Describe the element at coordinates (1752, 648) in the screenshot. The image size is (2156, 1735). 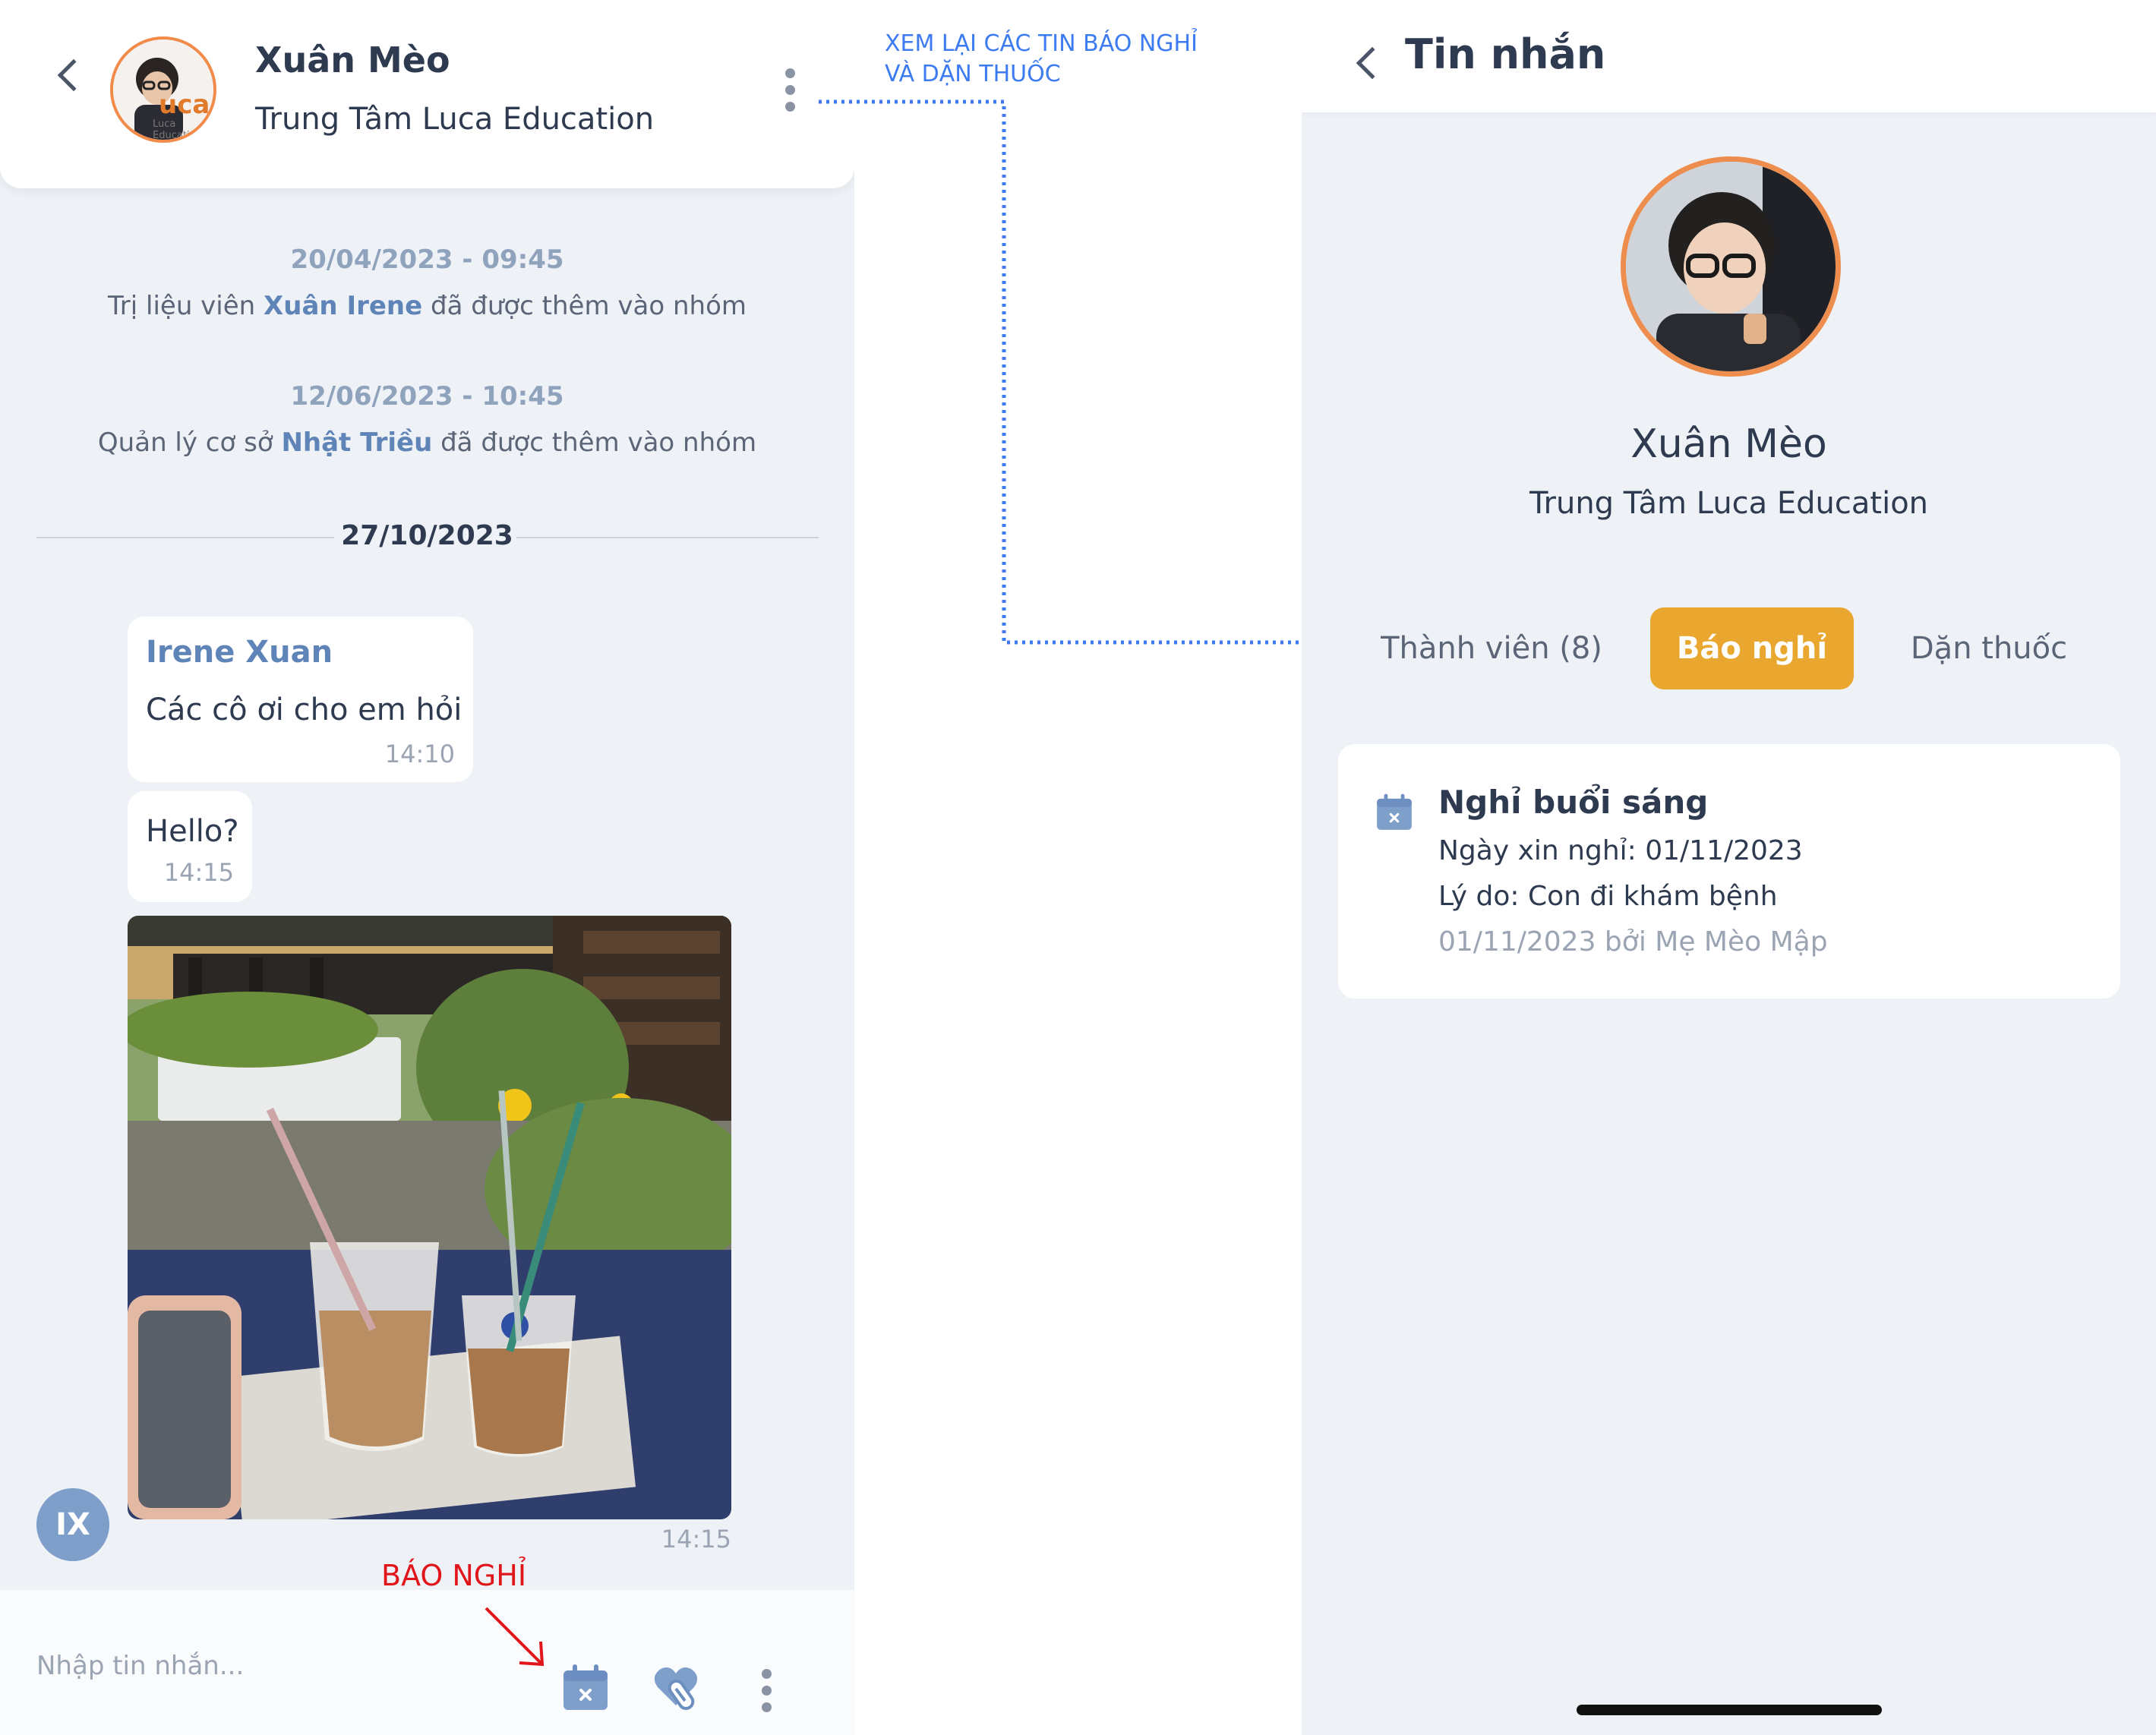
I see `tab-leave-requests: Báo nghỉ` at that location.